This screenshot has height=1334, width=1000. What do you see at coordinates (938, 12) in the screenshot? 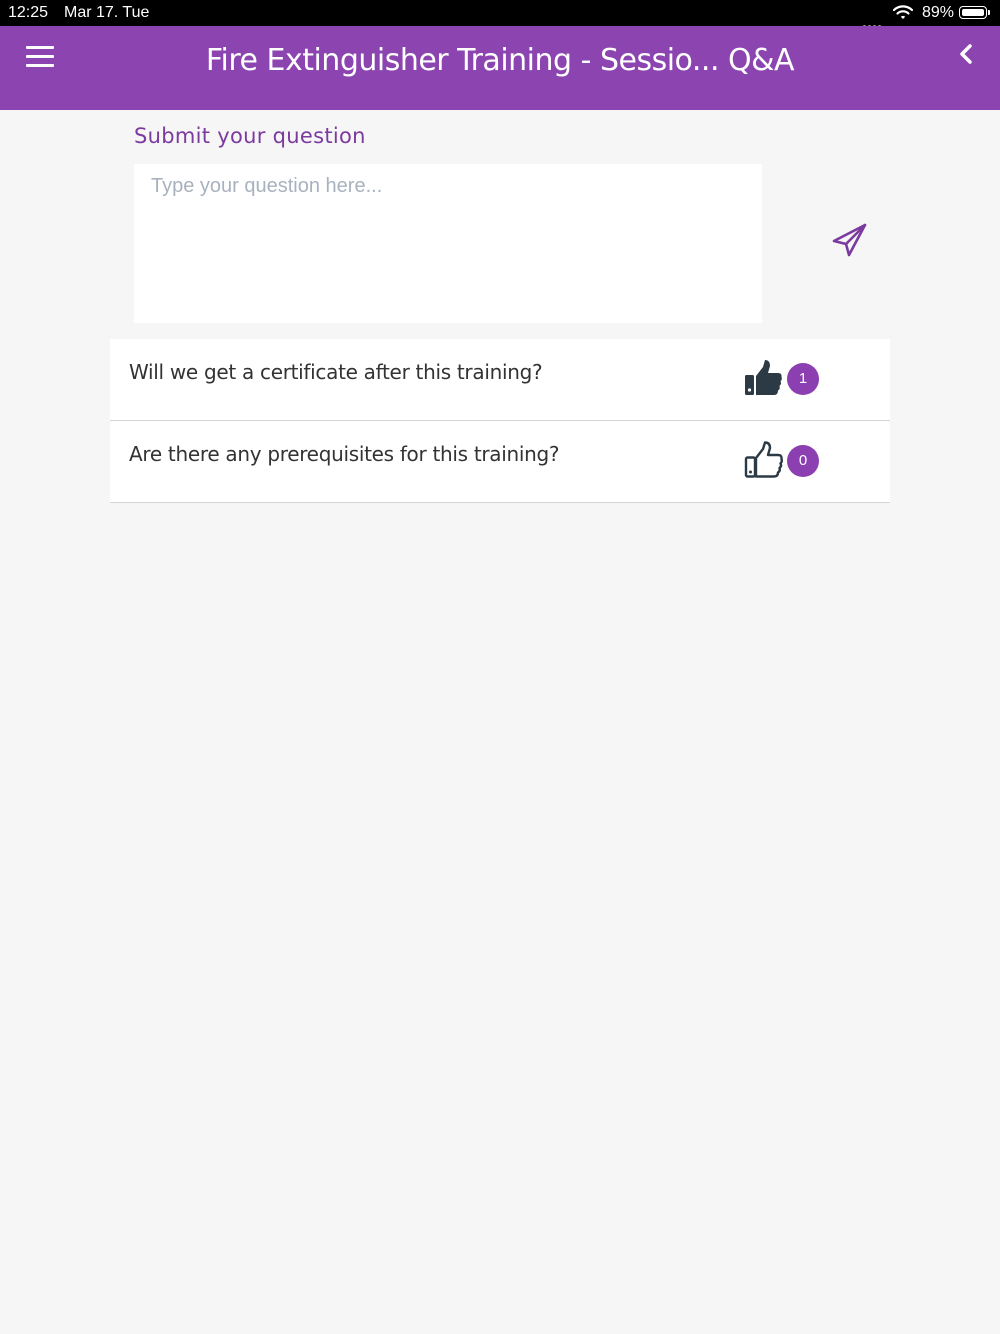
I see `battery-percent: 89%` at bounding box center [938, 12].